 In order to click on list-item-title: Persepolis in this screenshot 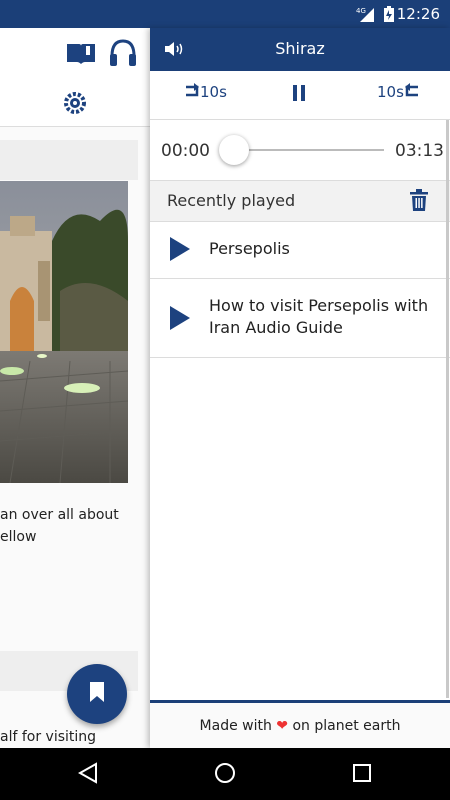, I will do `click(249, 248)`.